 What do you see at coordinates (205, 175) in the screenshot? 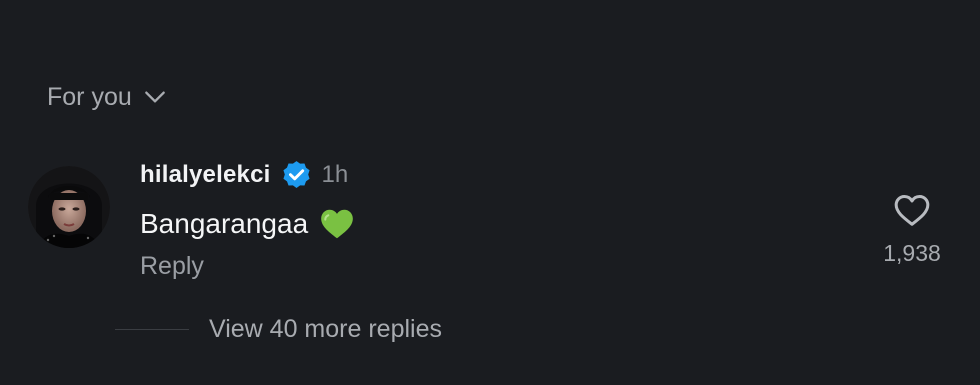
I see `username-link: hilalyelekci` at bounding box center [205, 175].